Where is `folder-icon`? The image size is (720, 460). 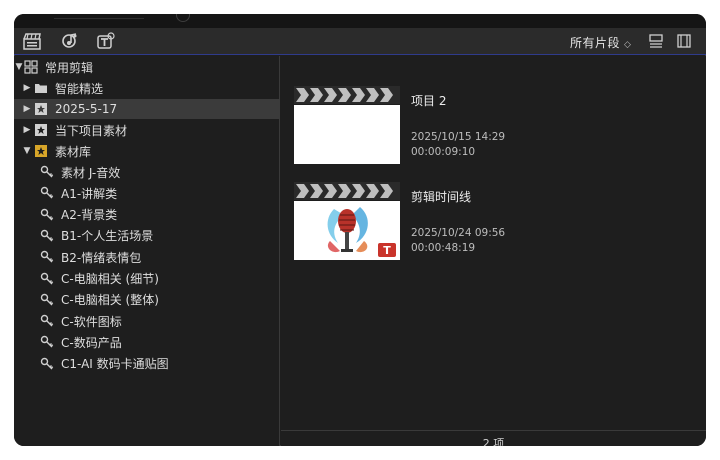 folder-icon is located at coordinates (41, 88).